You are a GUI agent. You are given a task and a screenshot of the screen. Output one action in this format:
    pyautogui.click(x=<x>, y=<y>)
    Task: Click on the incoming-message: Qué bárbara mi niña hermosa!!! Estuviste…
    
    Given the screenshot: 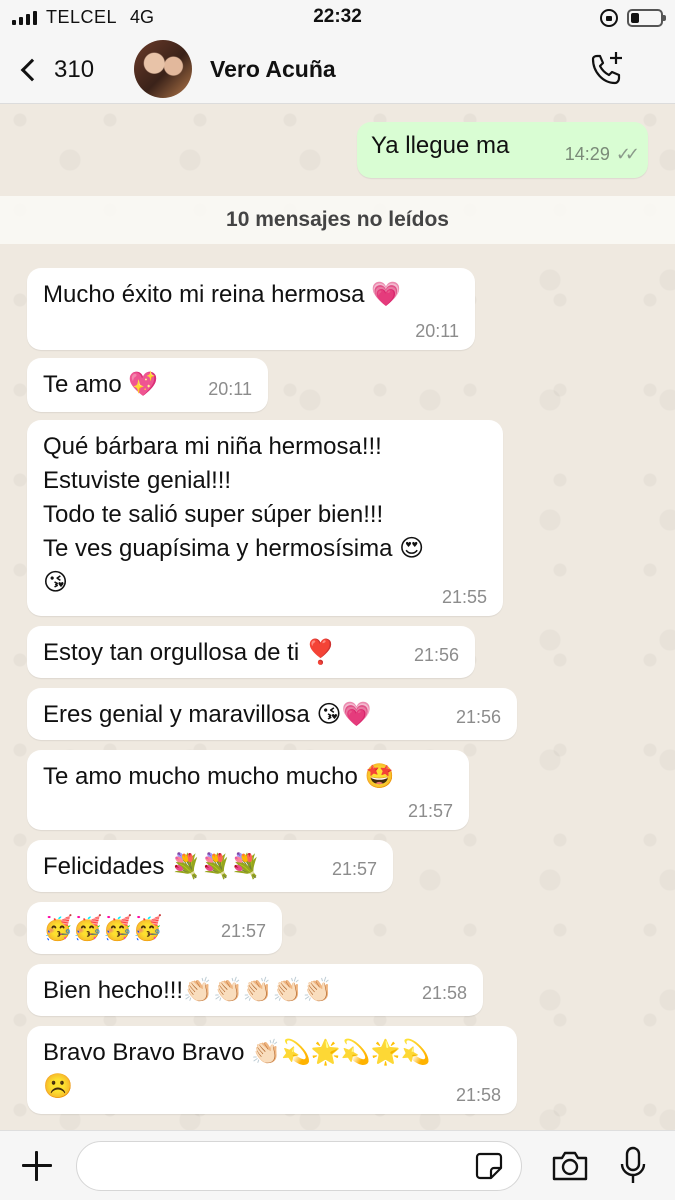 What is the action you would take?
    pyautogui.click(x=265, y=518)
    